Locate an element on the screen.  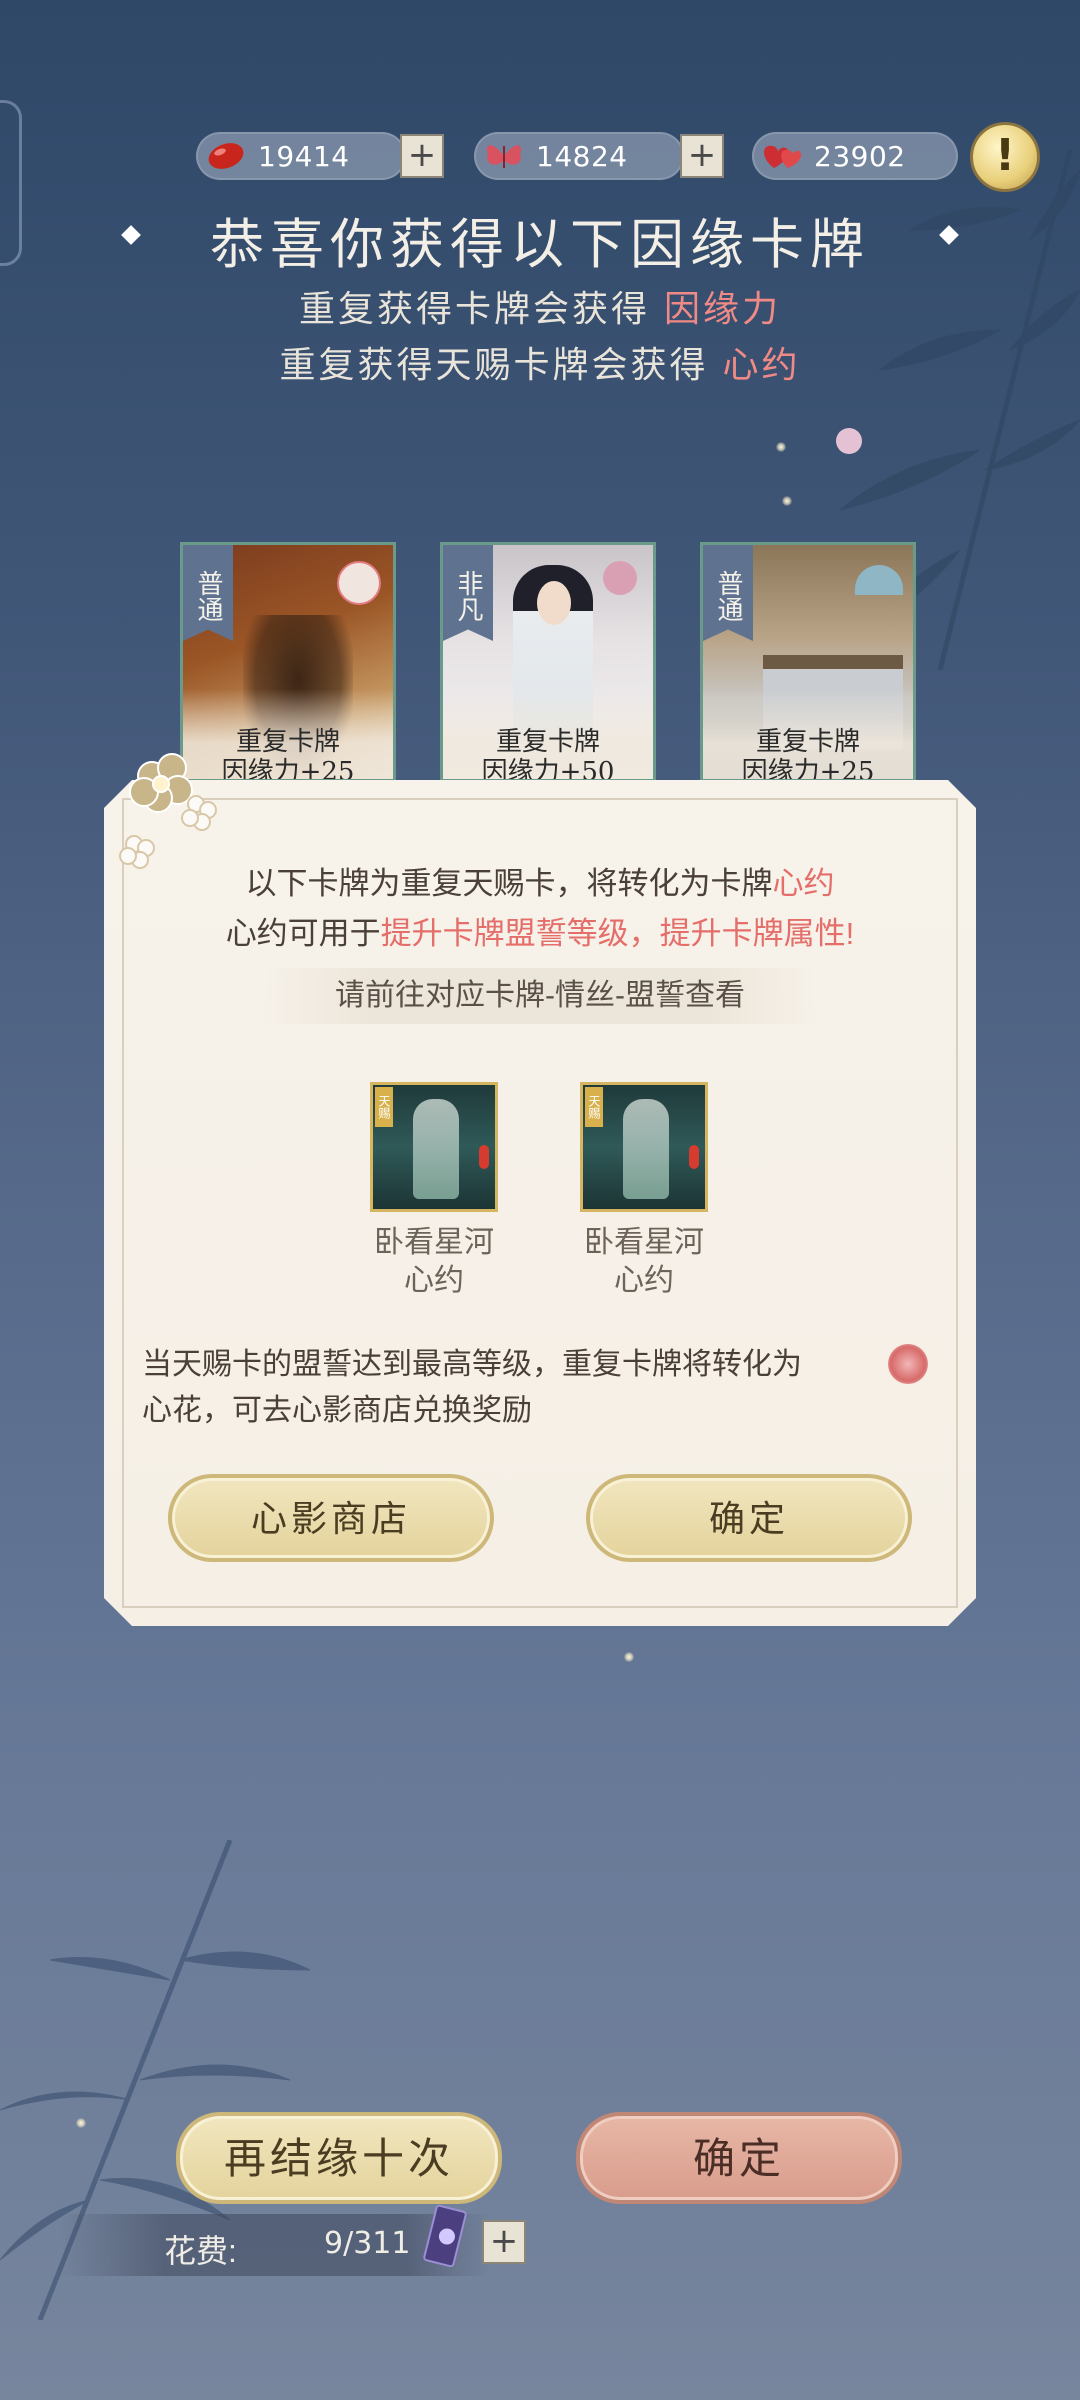
currency-value: 19414 is located at coordinates (304, 156).